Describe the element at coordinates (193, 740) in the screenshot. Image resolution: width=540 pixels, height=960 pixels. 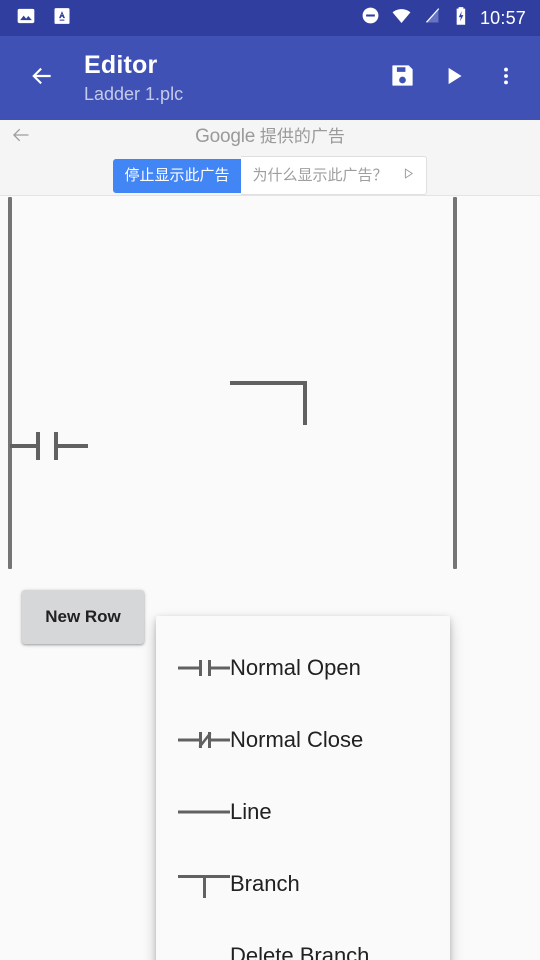
I see `normal-close-contact-icon` at that location.